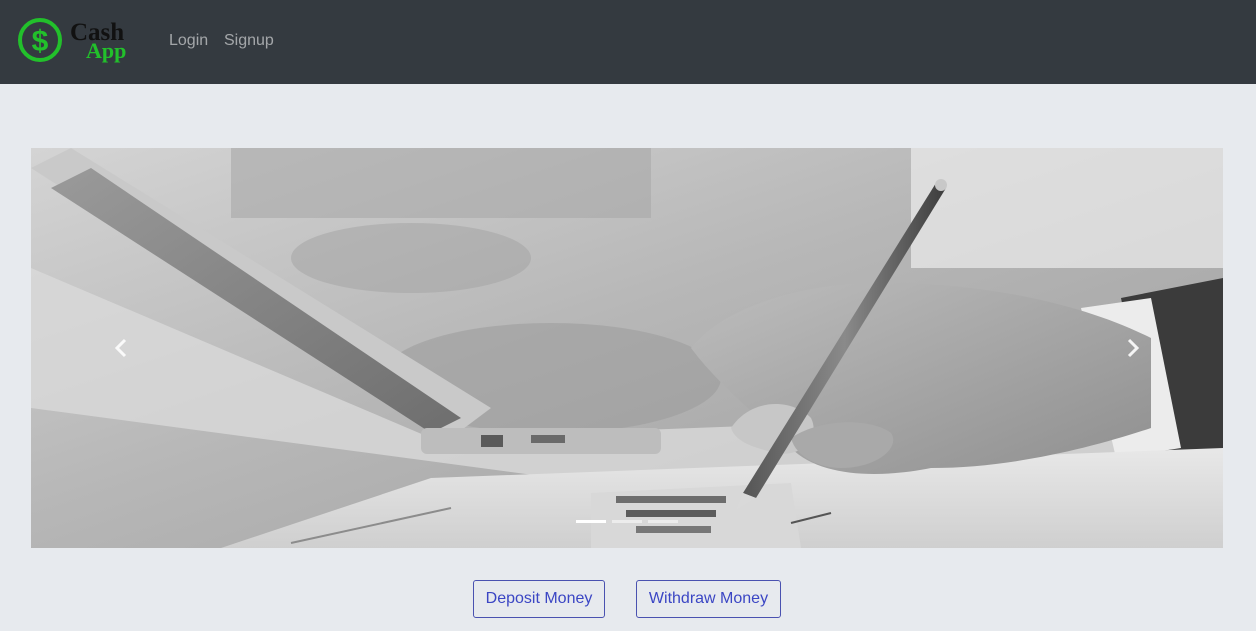 The image size is (1256, 631). Describe the element at coordinates (188, 41) in the screenshot. I see `nav-login-link: Login` at that location.